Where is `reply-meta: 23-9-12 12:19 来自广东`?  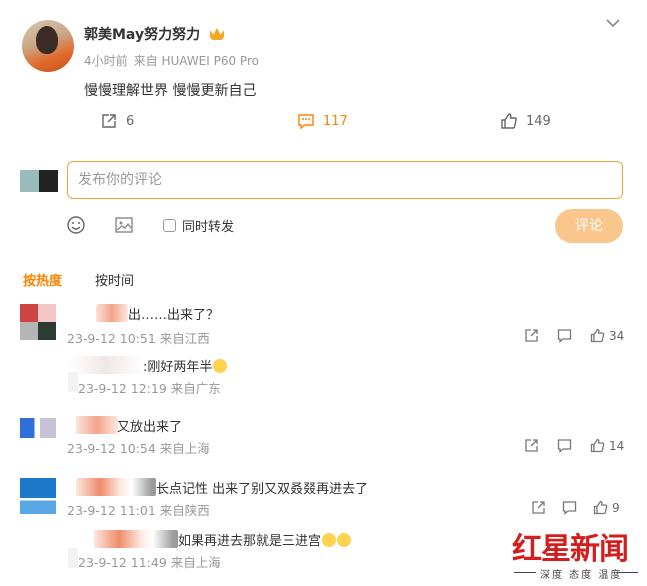 reply-meta: 23-9-12 12:19 来自广东 is located at coordinates (149, 388).